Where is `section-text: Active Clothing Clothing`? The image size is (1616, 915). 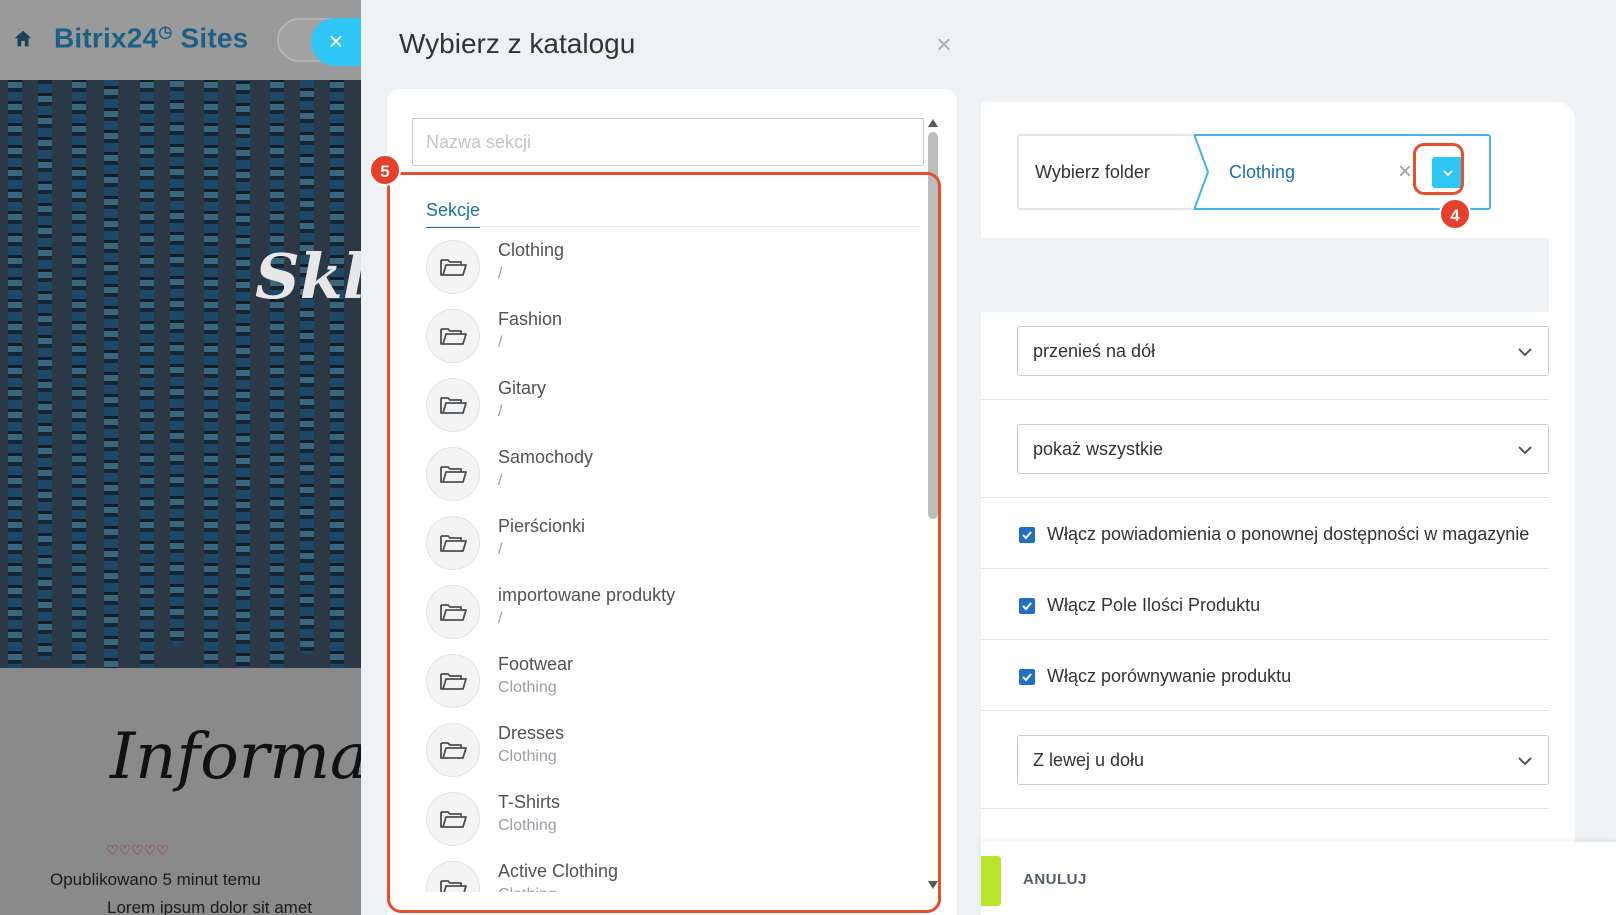 section-text: Active Clothing Clothing is located at coordinates (558, 873).